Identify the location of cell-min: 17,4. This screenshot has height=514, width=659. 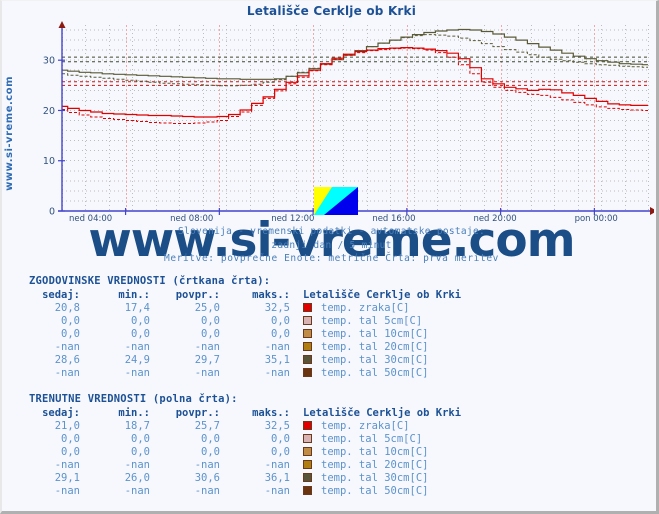
(137, 308).